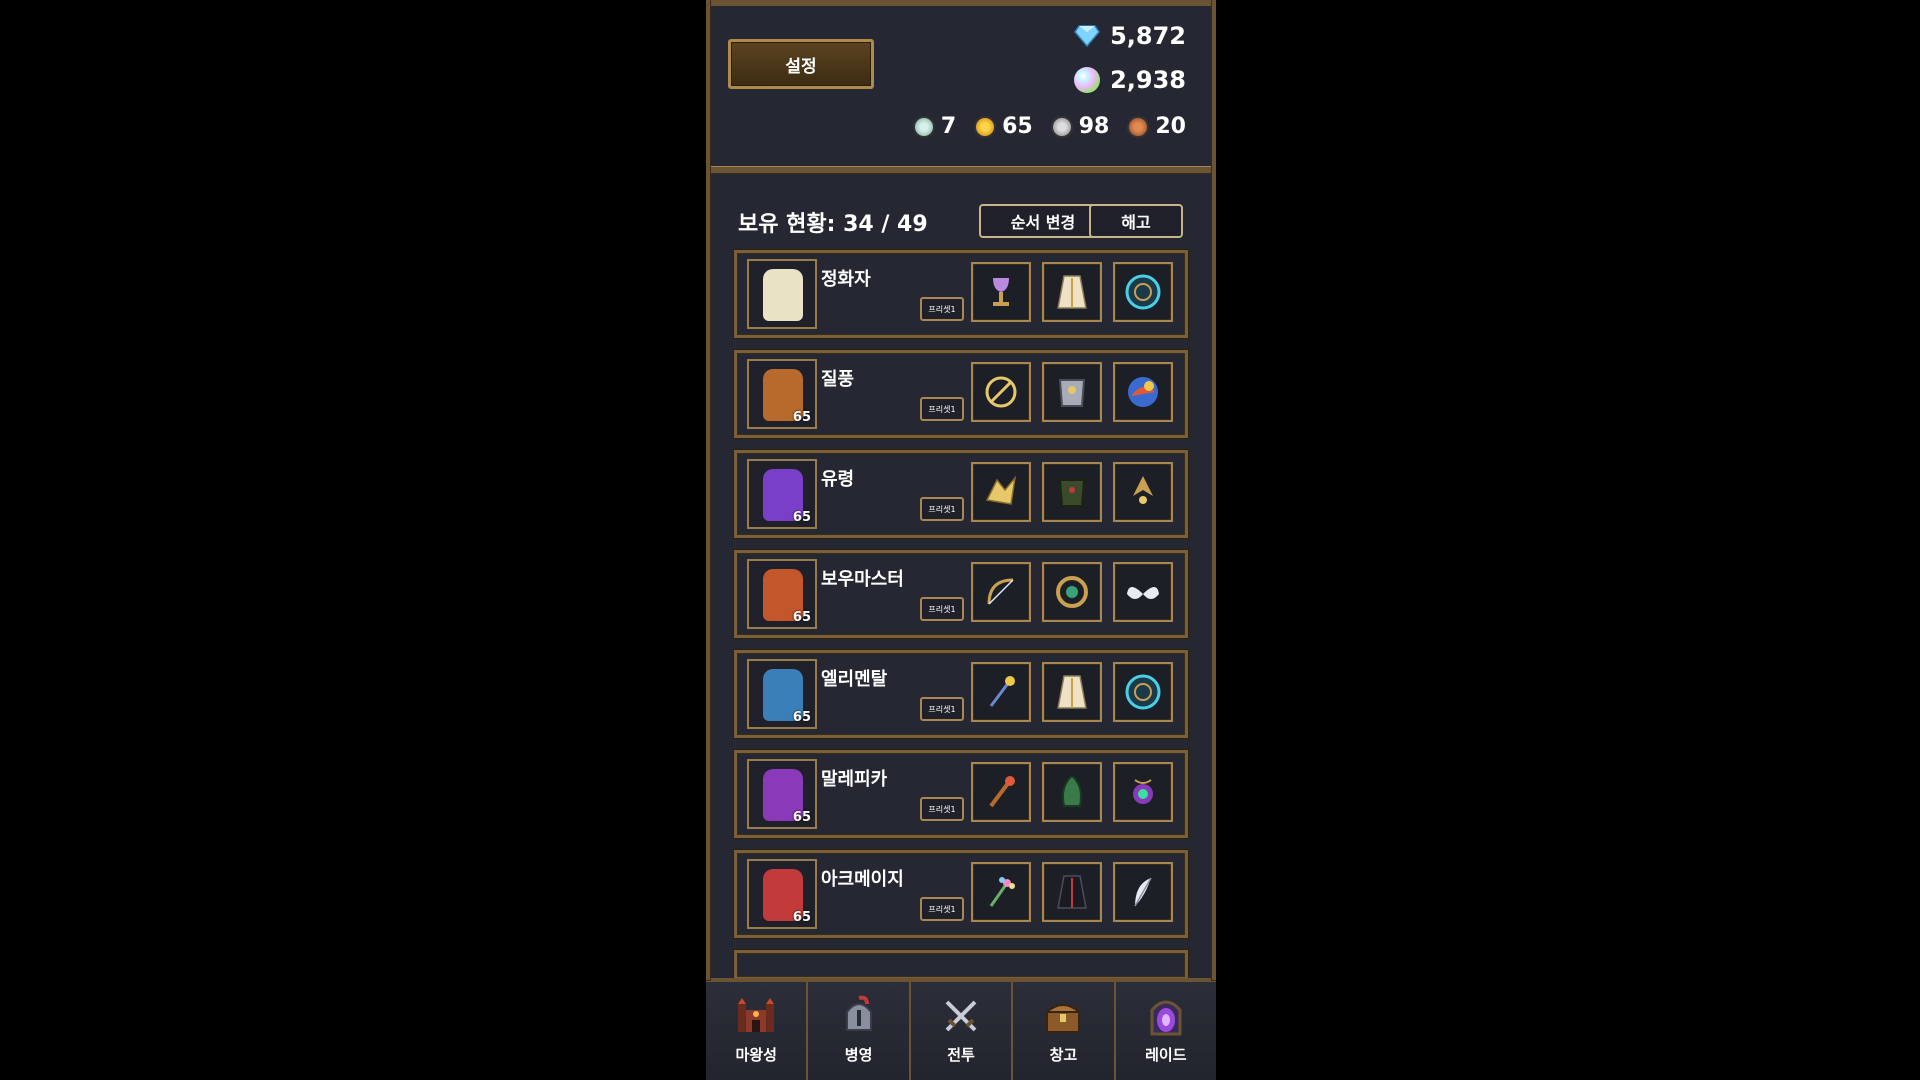 This screenshot has height=1080, width=1920. What do you see at coordinates (961, 594) in the screenshot?
I see `hero-card: 65 보우마스터프리셋1` at bounding box center [961, 594].